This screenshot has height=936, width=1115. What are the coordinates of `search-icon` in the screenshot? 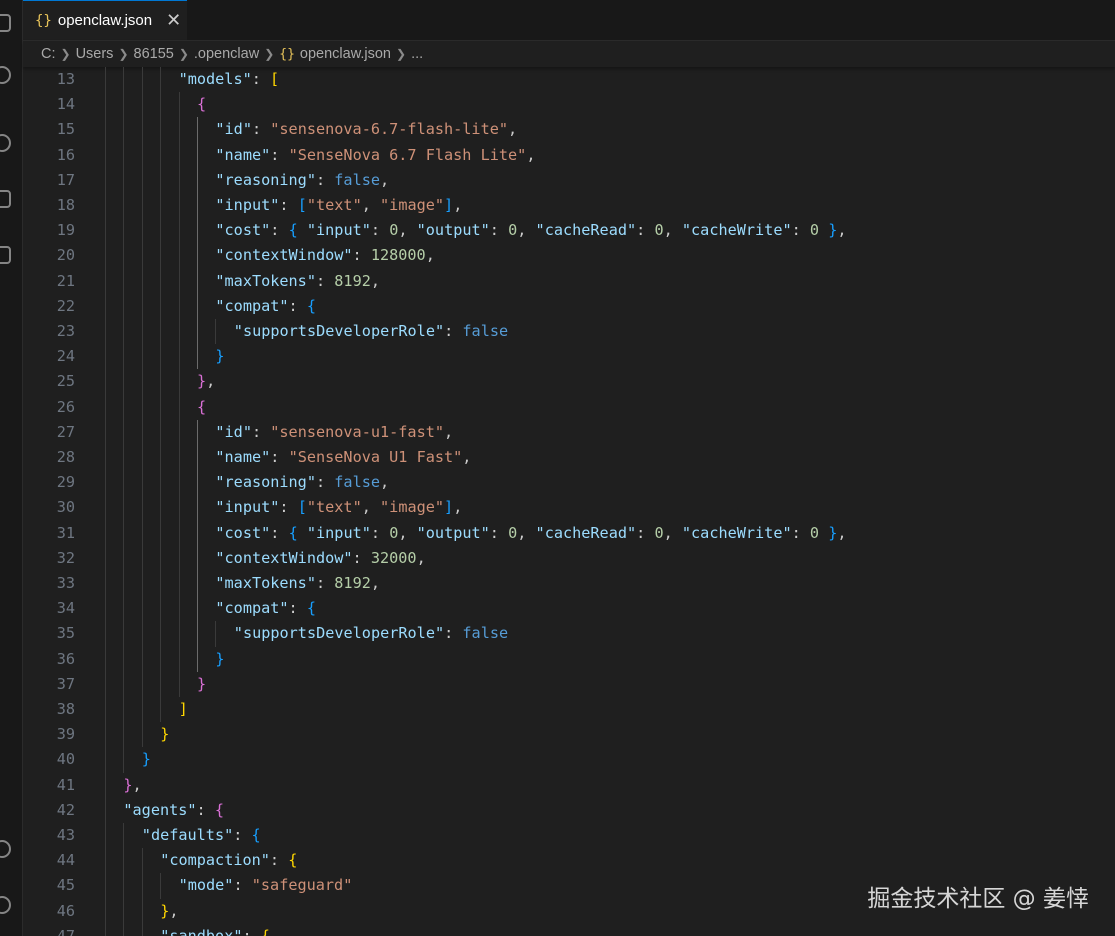 It's located at (5, 75).